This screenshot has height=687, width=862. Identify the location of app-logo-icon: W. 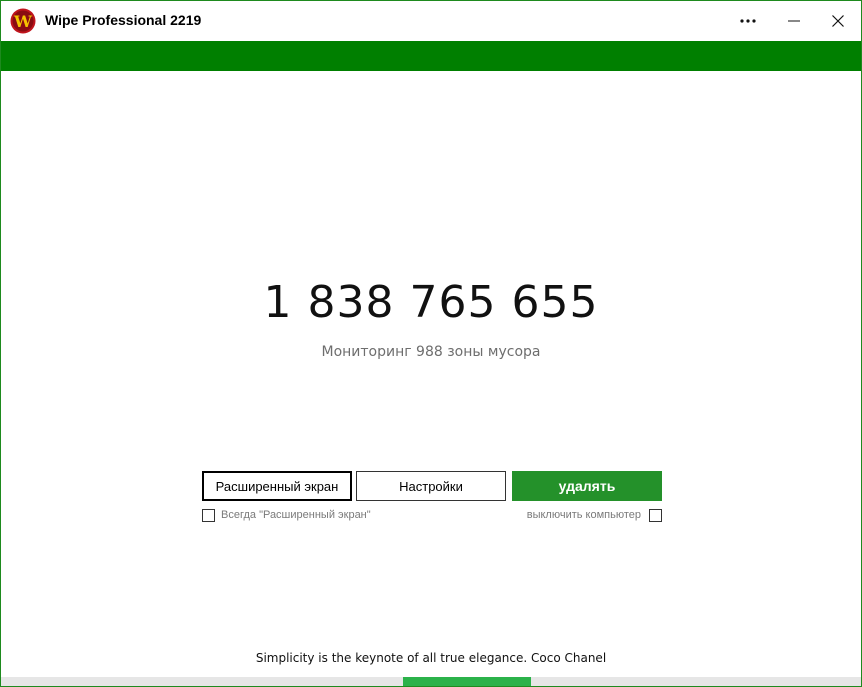
(23, 21).